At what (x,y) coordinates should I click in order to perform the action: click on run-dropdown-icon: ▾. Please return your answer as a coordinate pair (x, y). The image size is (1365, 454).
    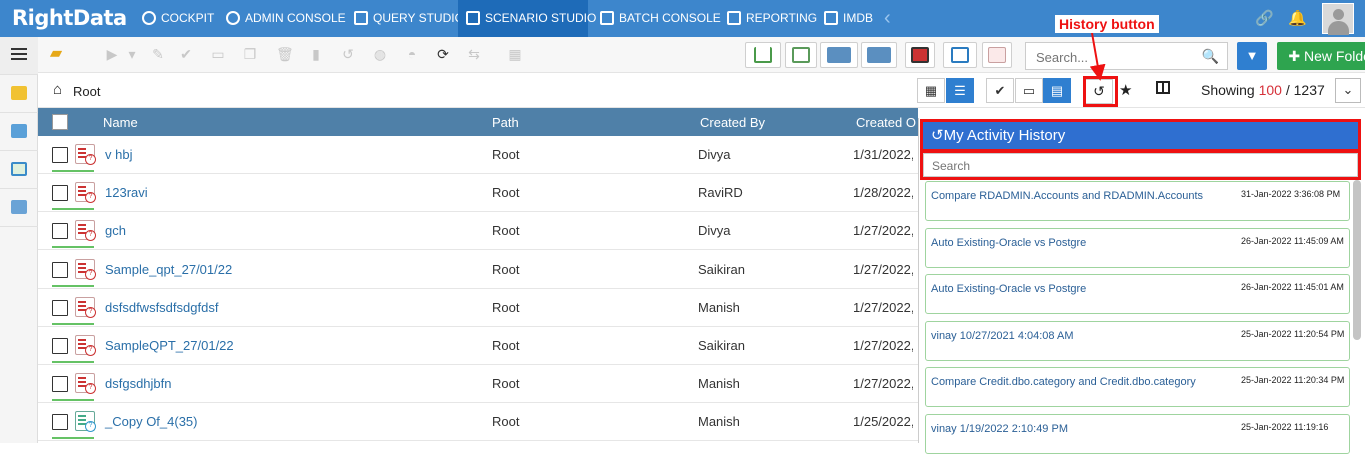
    Looking at the image, I should click on (132, 54).